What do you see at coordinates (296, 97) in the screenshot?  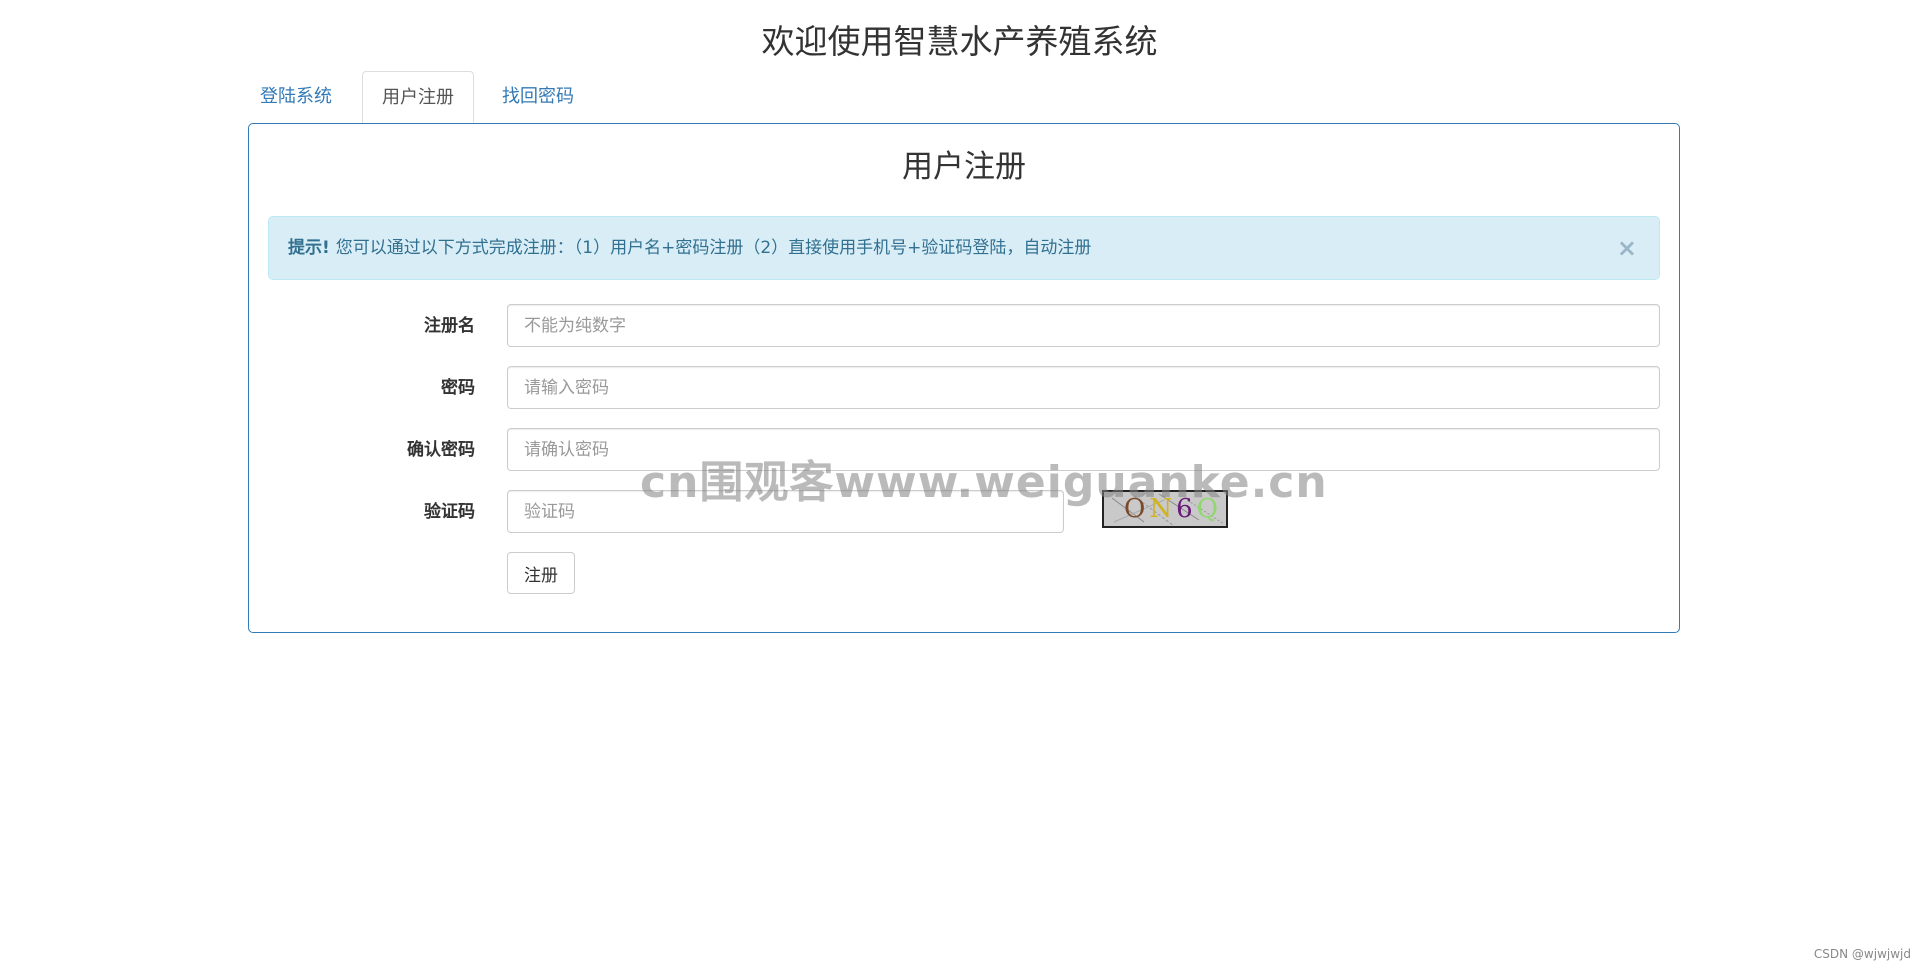 I see `tab-login: 登陆系统` at bounding box center [296, 97].